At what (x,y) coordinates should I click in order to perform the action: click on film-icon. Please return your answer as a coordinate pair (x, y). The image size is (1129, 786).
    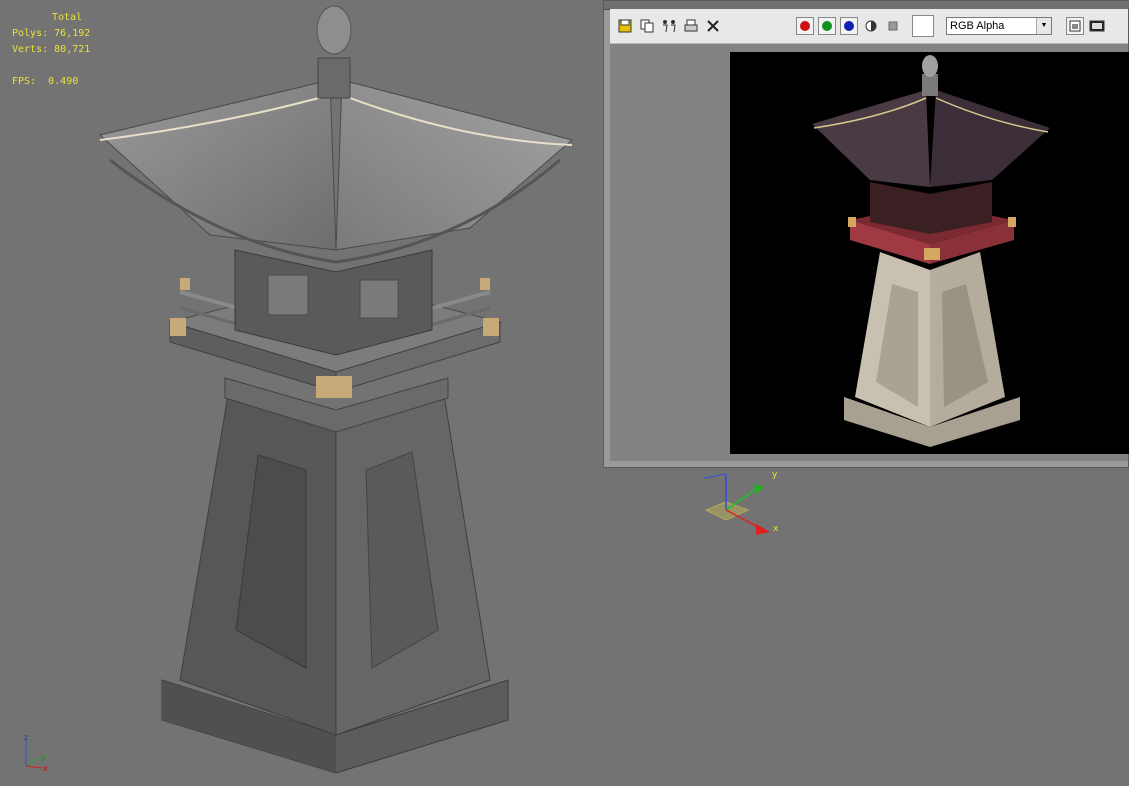
    Looking at the image, I should click on (1097, 26).